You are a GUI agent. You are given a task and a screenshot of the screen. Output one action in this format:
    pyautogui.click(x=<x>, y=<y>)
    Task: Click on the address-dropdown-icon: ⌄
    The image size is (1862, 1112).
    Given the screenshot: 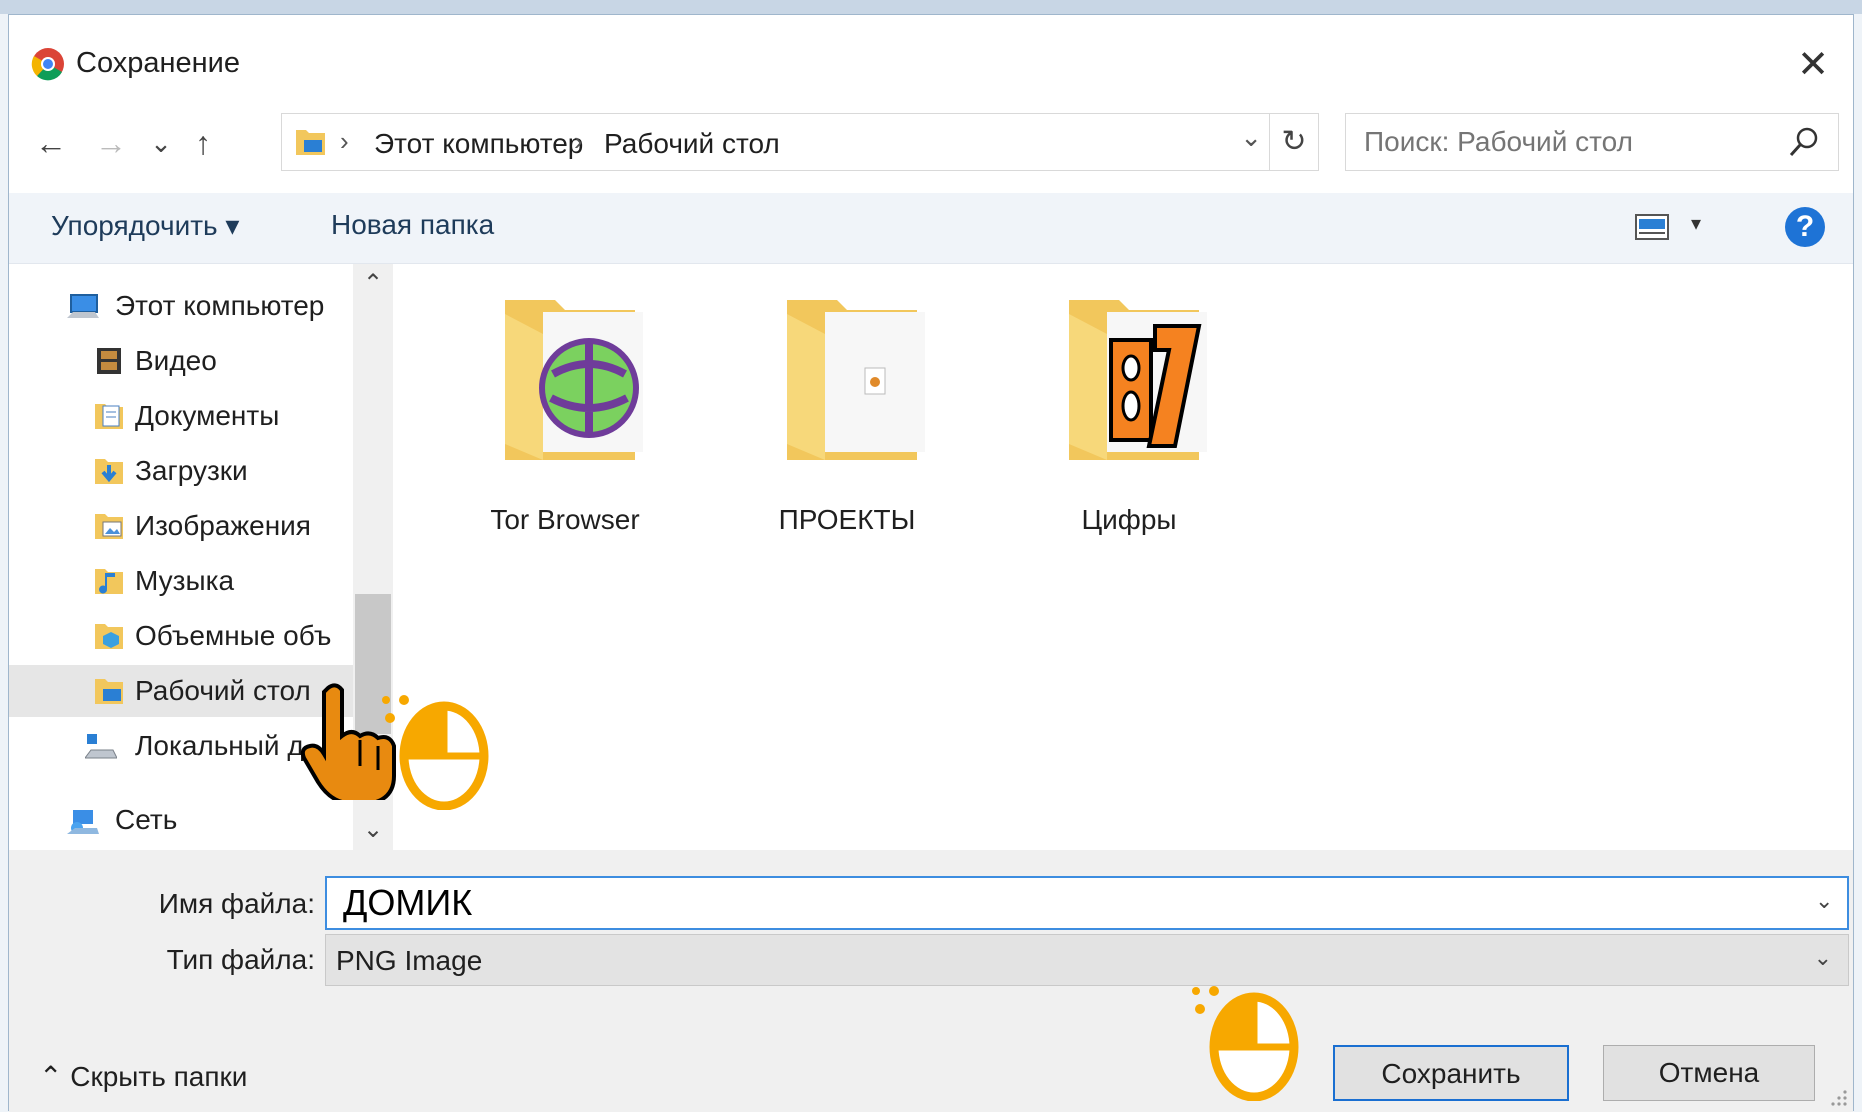 What is the action you would take?
    pyautogui.click(x=1251, y=137)
    